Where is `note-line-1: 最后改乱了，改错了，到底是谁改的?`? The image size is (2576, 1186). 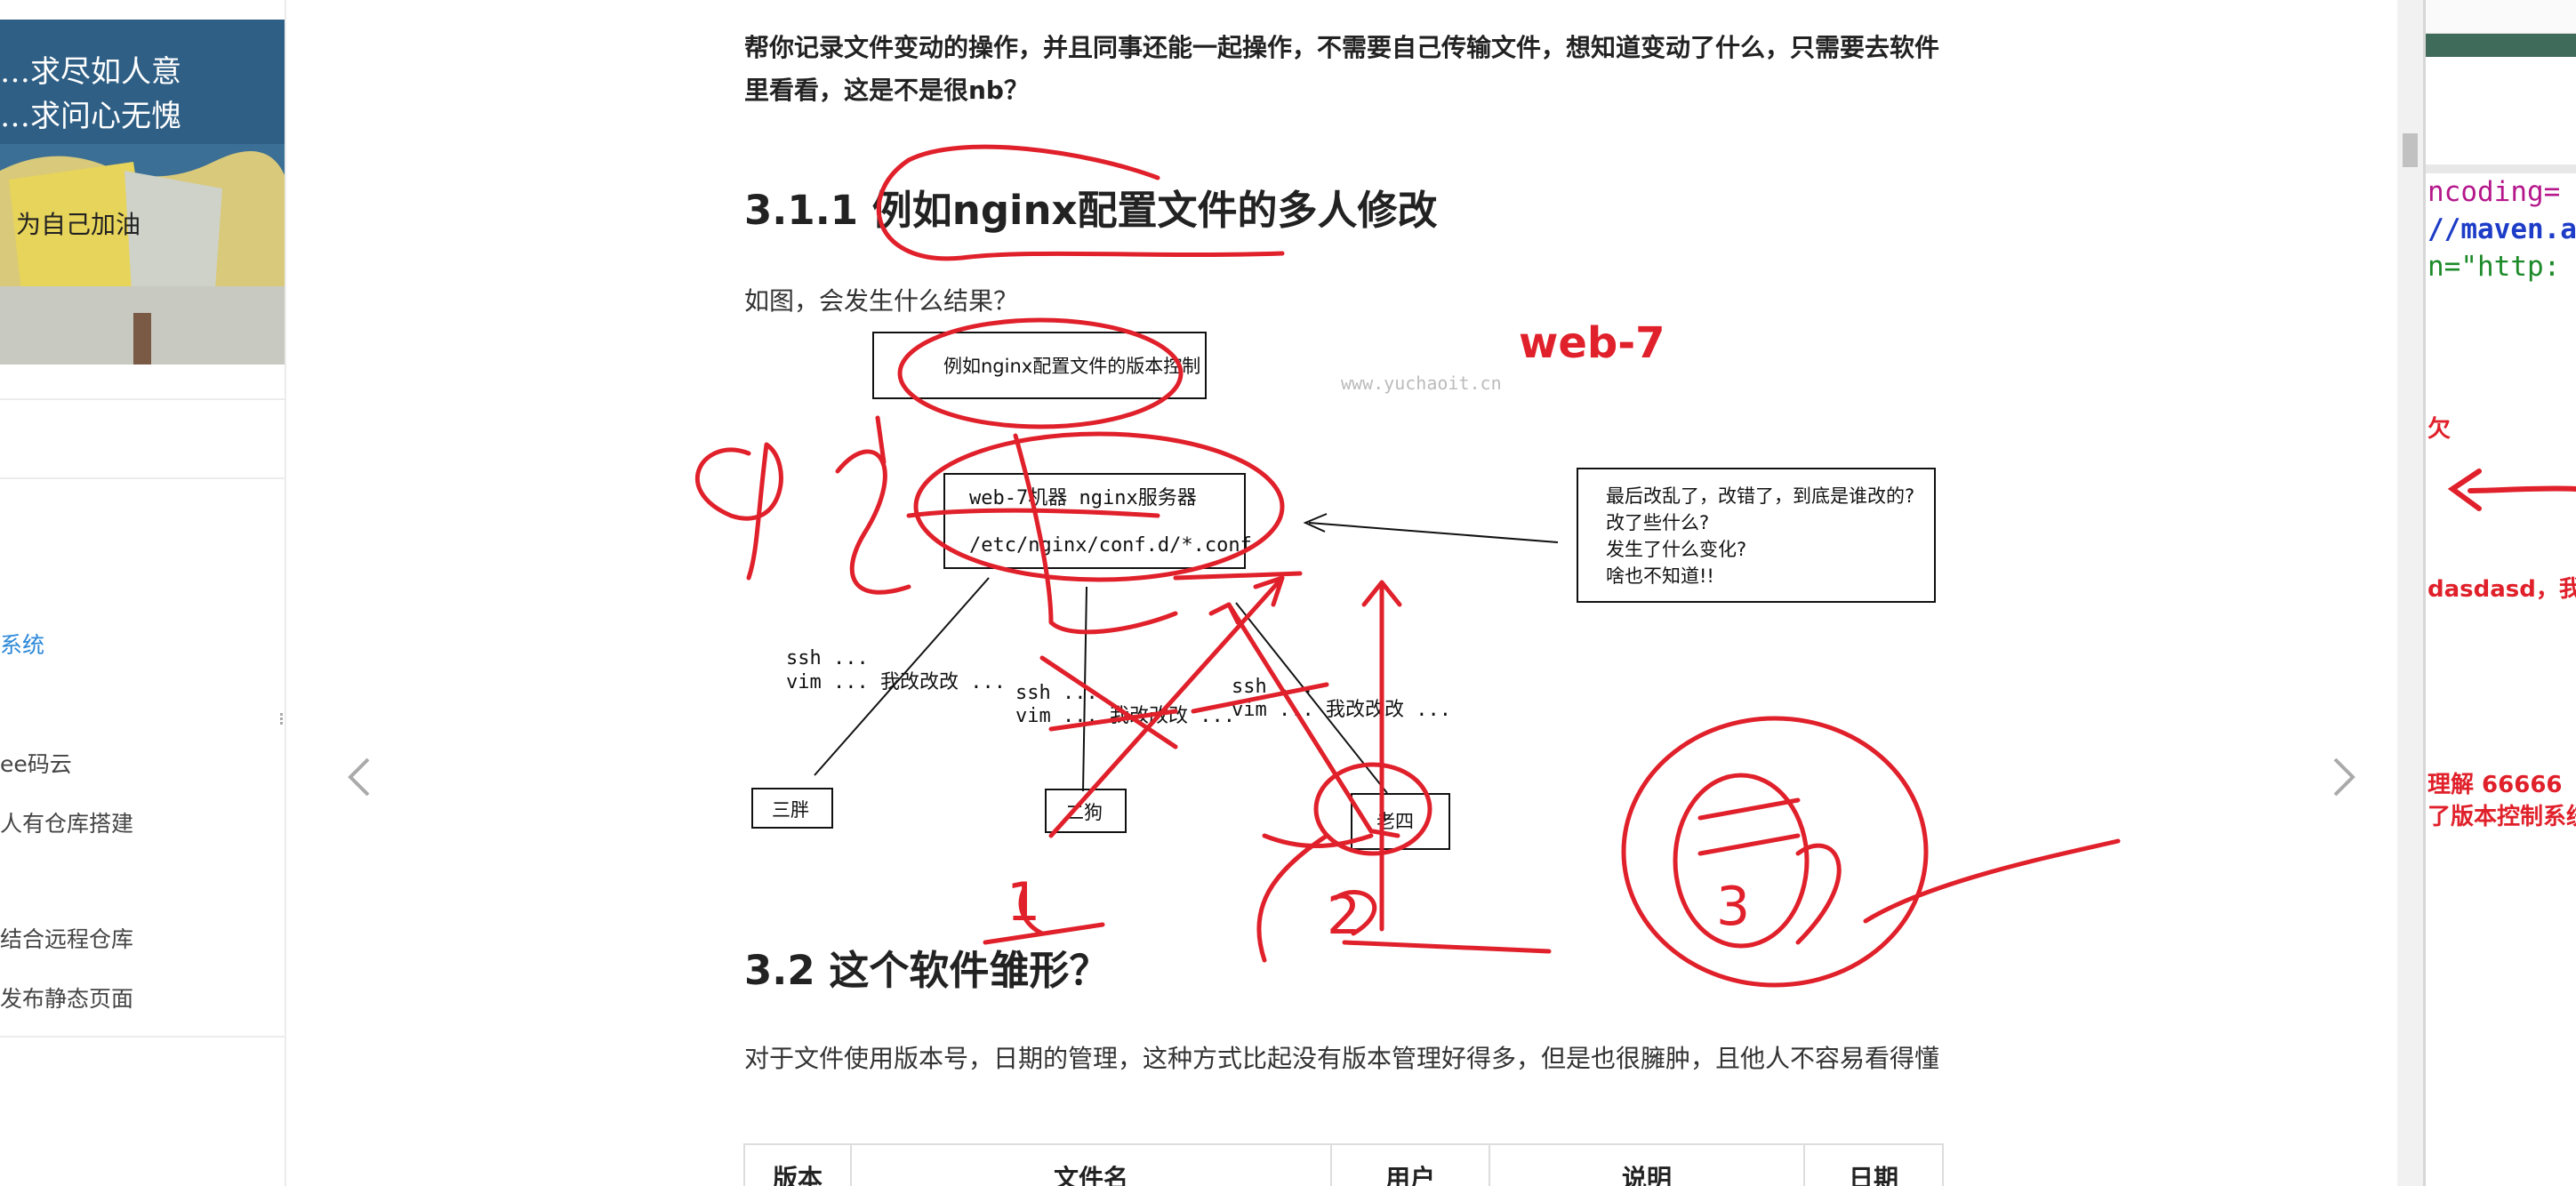
note-line-1: 最后改乱了，改错了，到底是谁改的? is located at coordinates (1760, 496).